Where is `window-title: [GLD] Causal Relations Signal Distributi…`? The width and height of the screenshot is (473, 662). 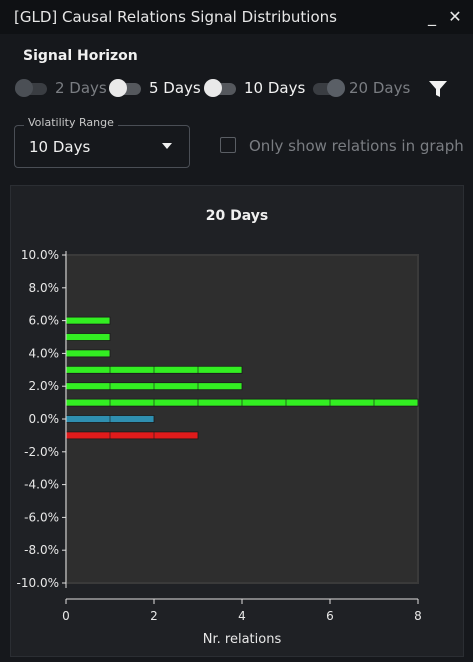 window-title: [GLD] Causal Relations Signal Distributi… is located at coordinates (175, 17).